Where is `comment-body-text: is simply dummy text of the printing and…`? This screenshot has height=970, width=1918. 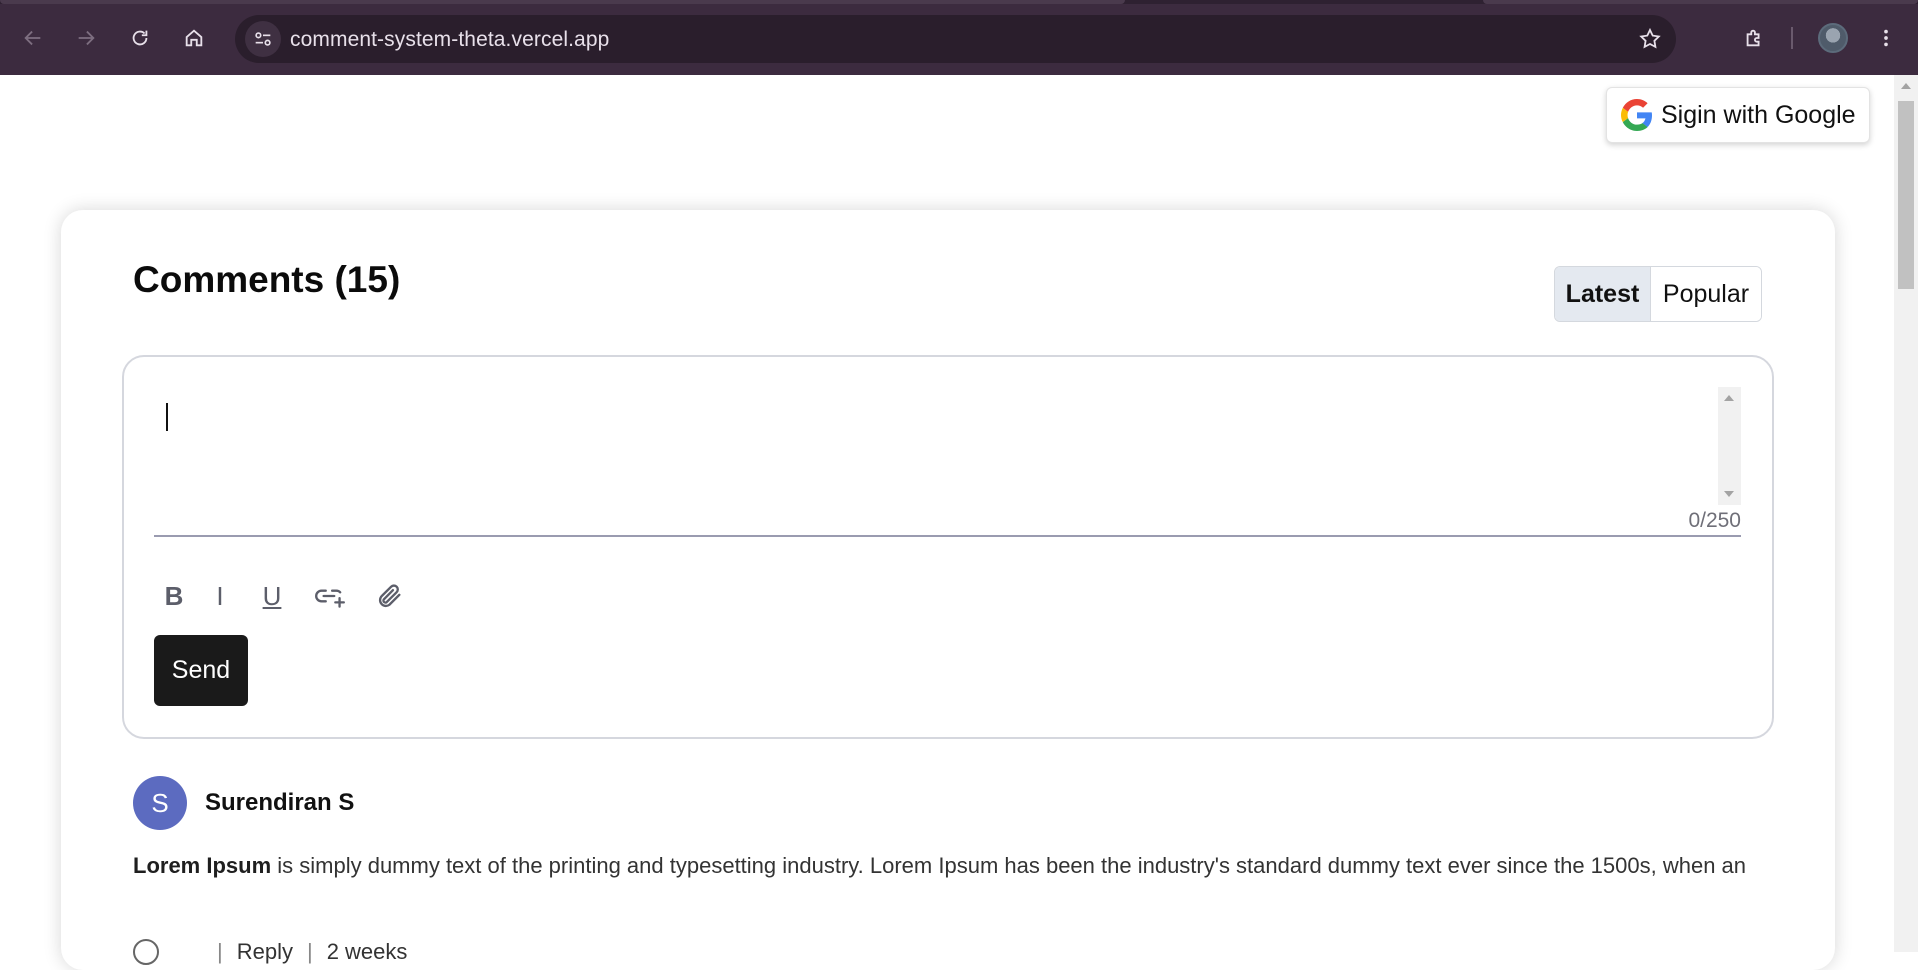 comment-body-text: is simply dummy text of the printing and… is located at coordinates (1009, 865).